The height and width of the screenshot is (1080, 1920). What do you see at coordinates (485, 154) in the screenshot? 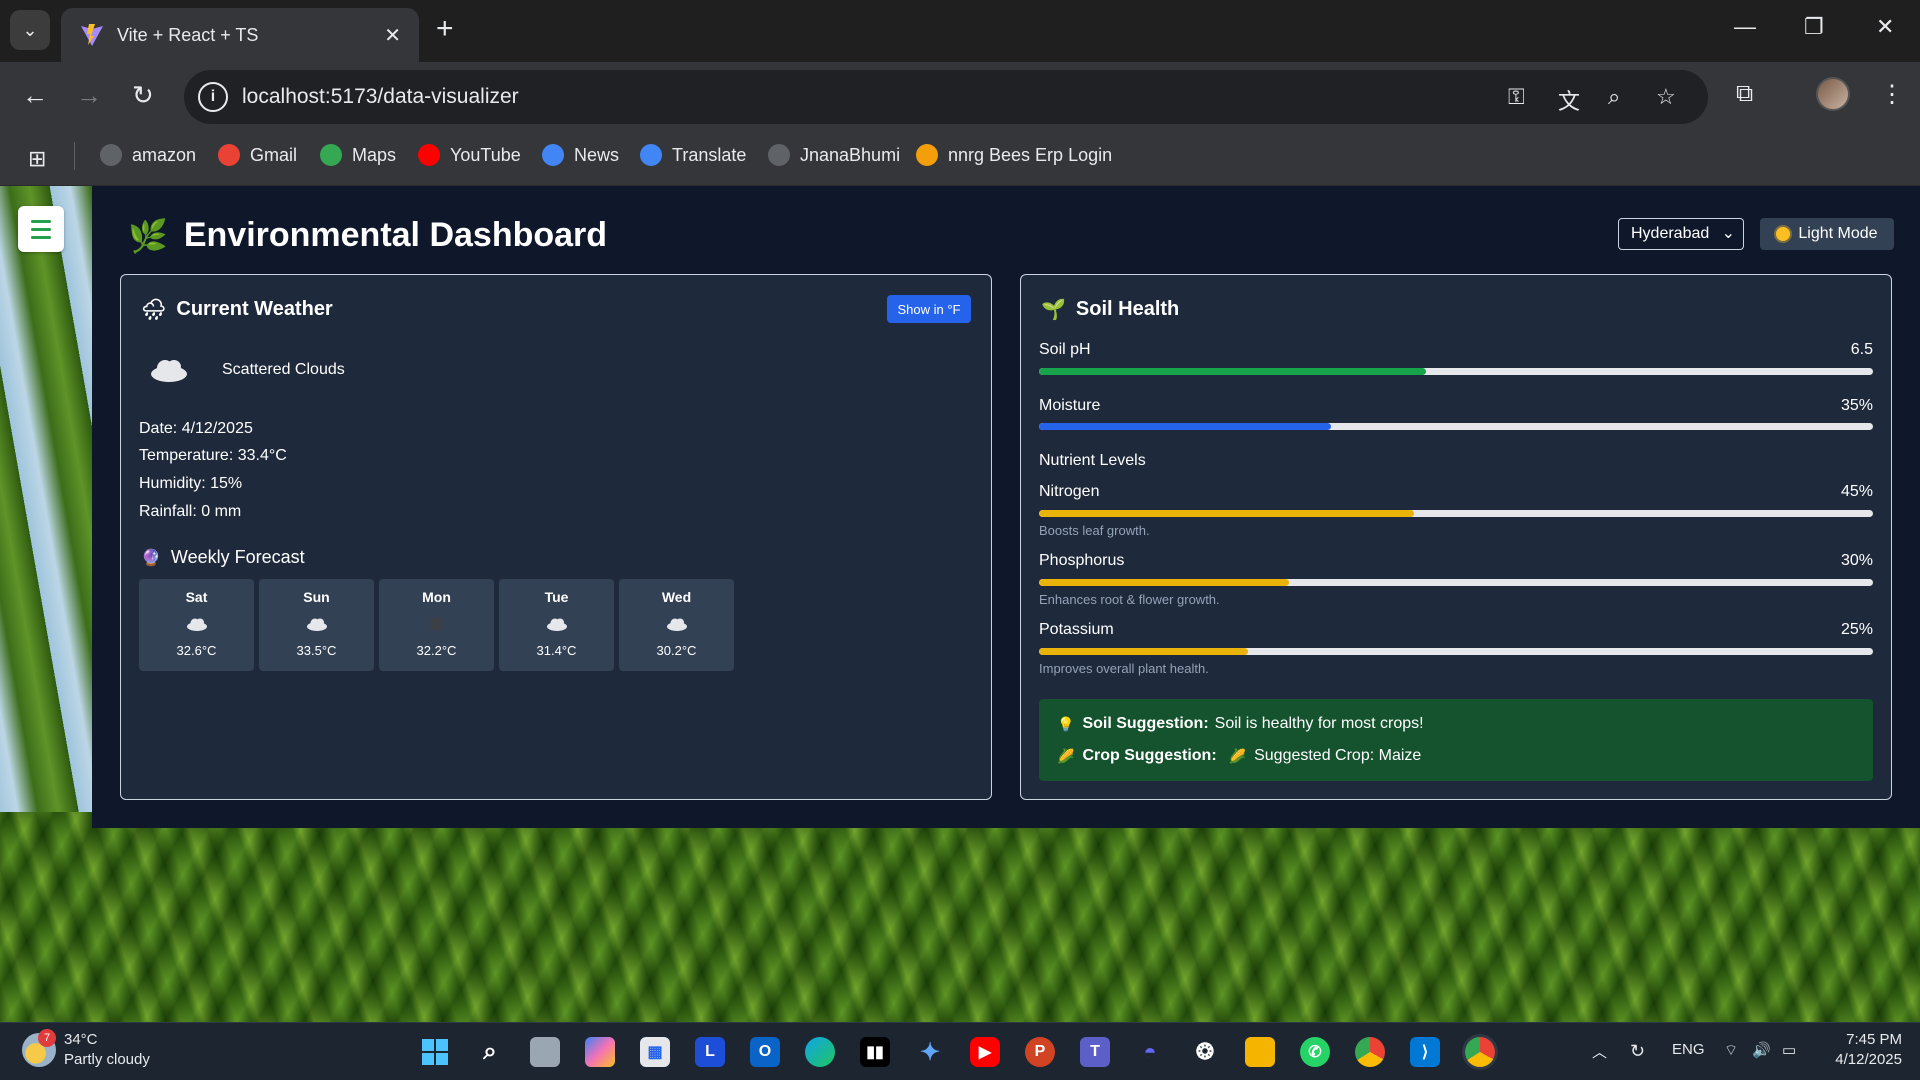
I see `bookmark-label: YouTube` at bounding box center [485, 154].